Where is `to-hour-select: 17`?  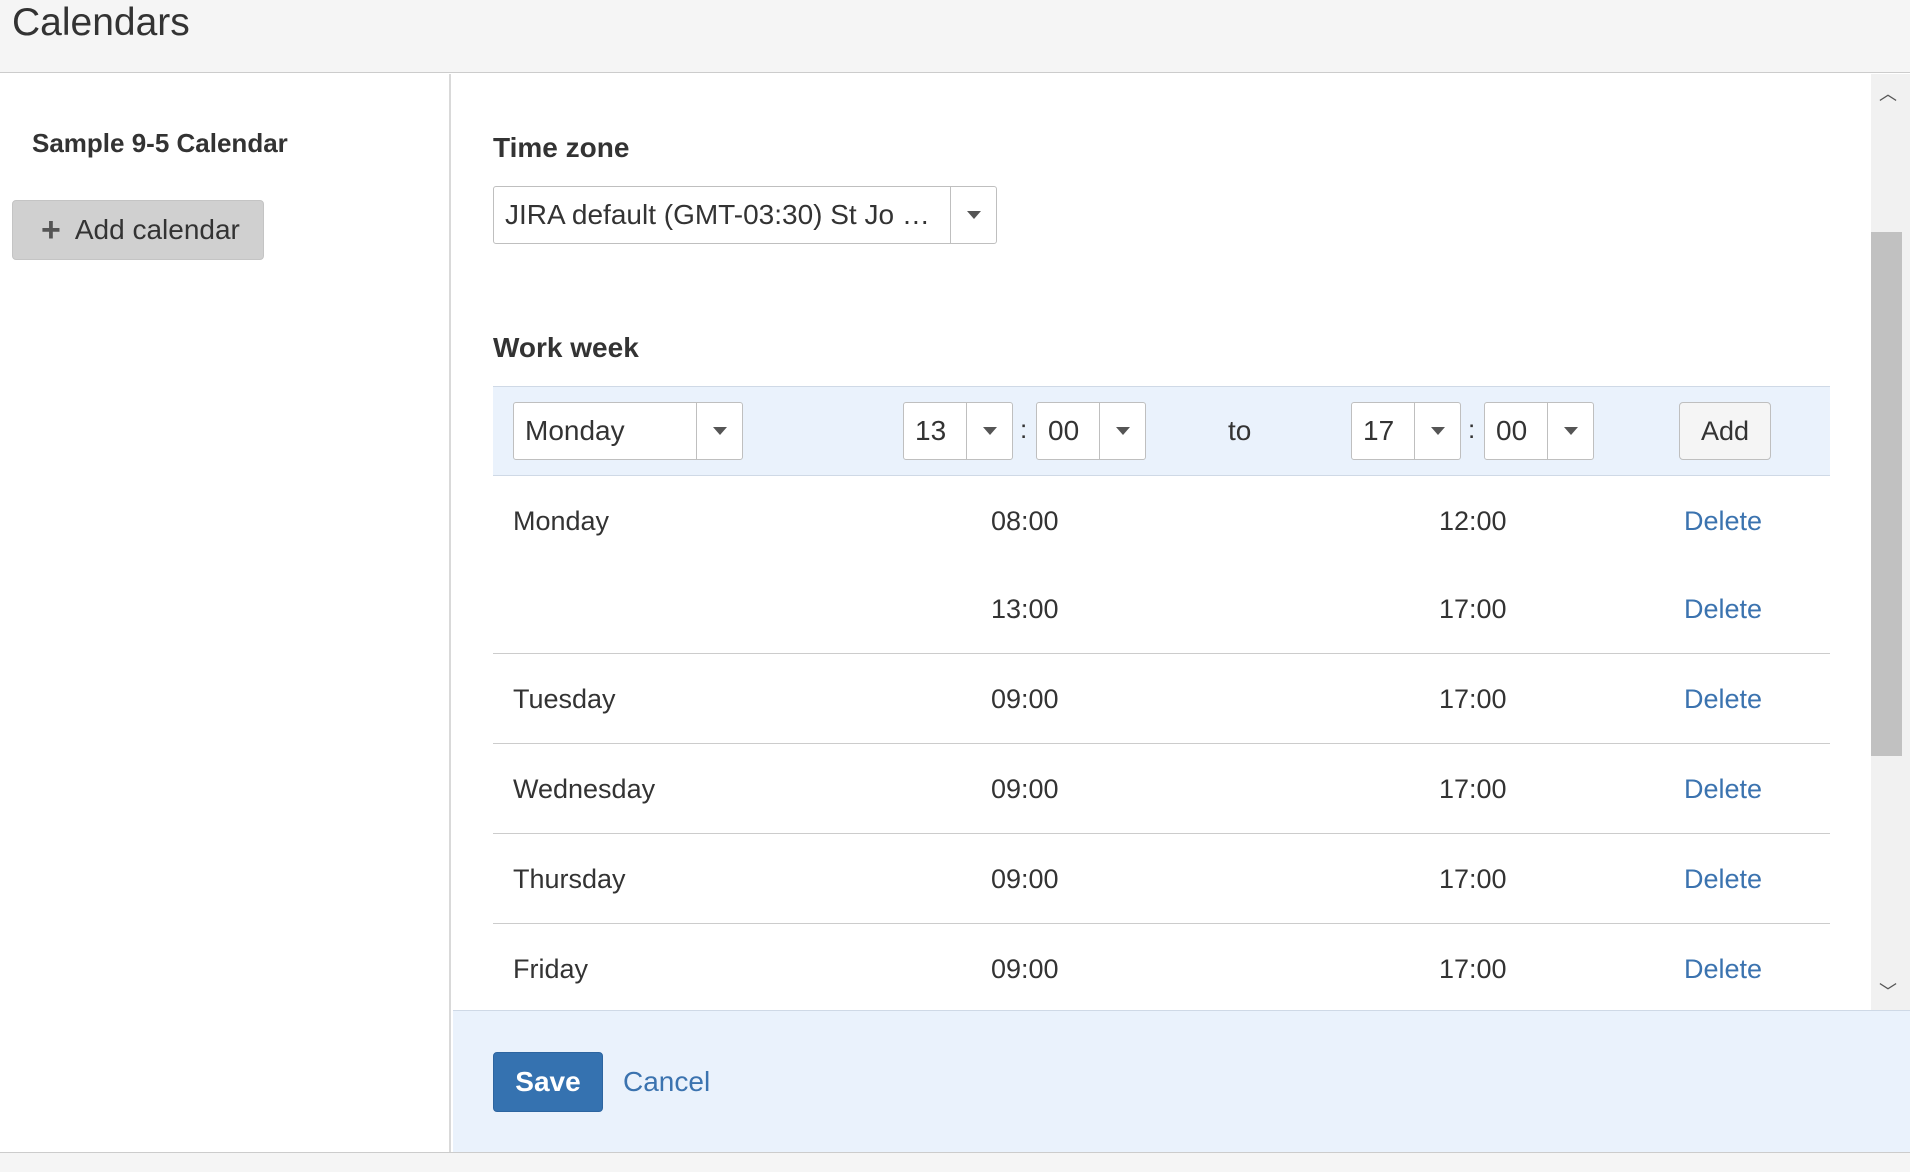
to-hour-select: 17 is located at coordinates (1406, 431).